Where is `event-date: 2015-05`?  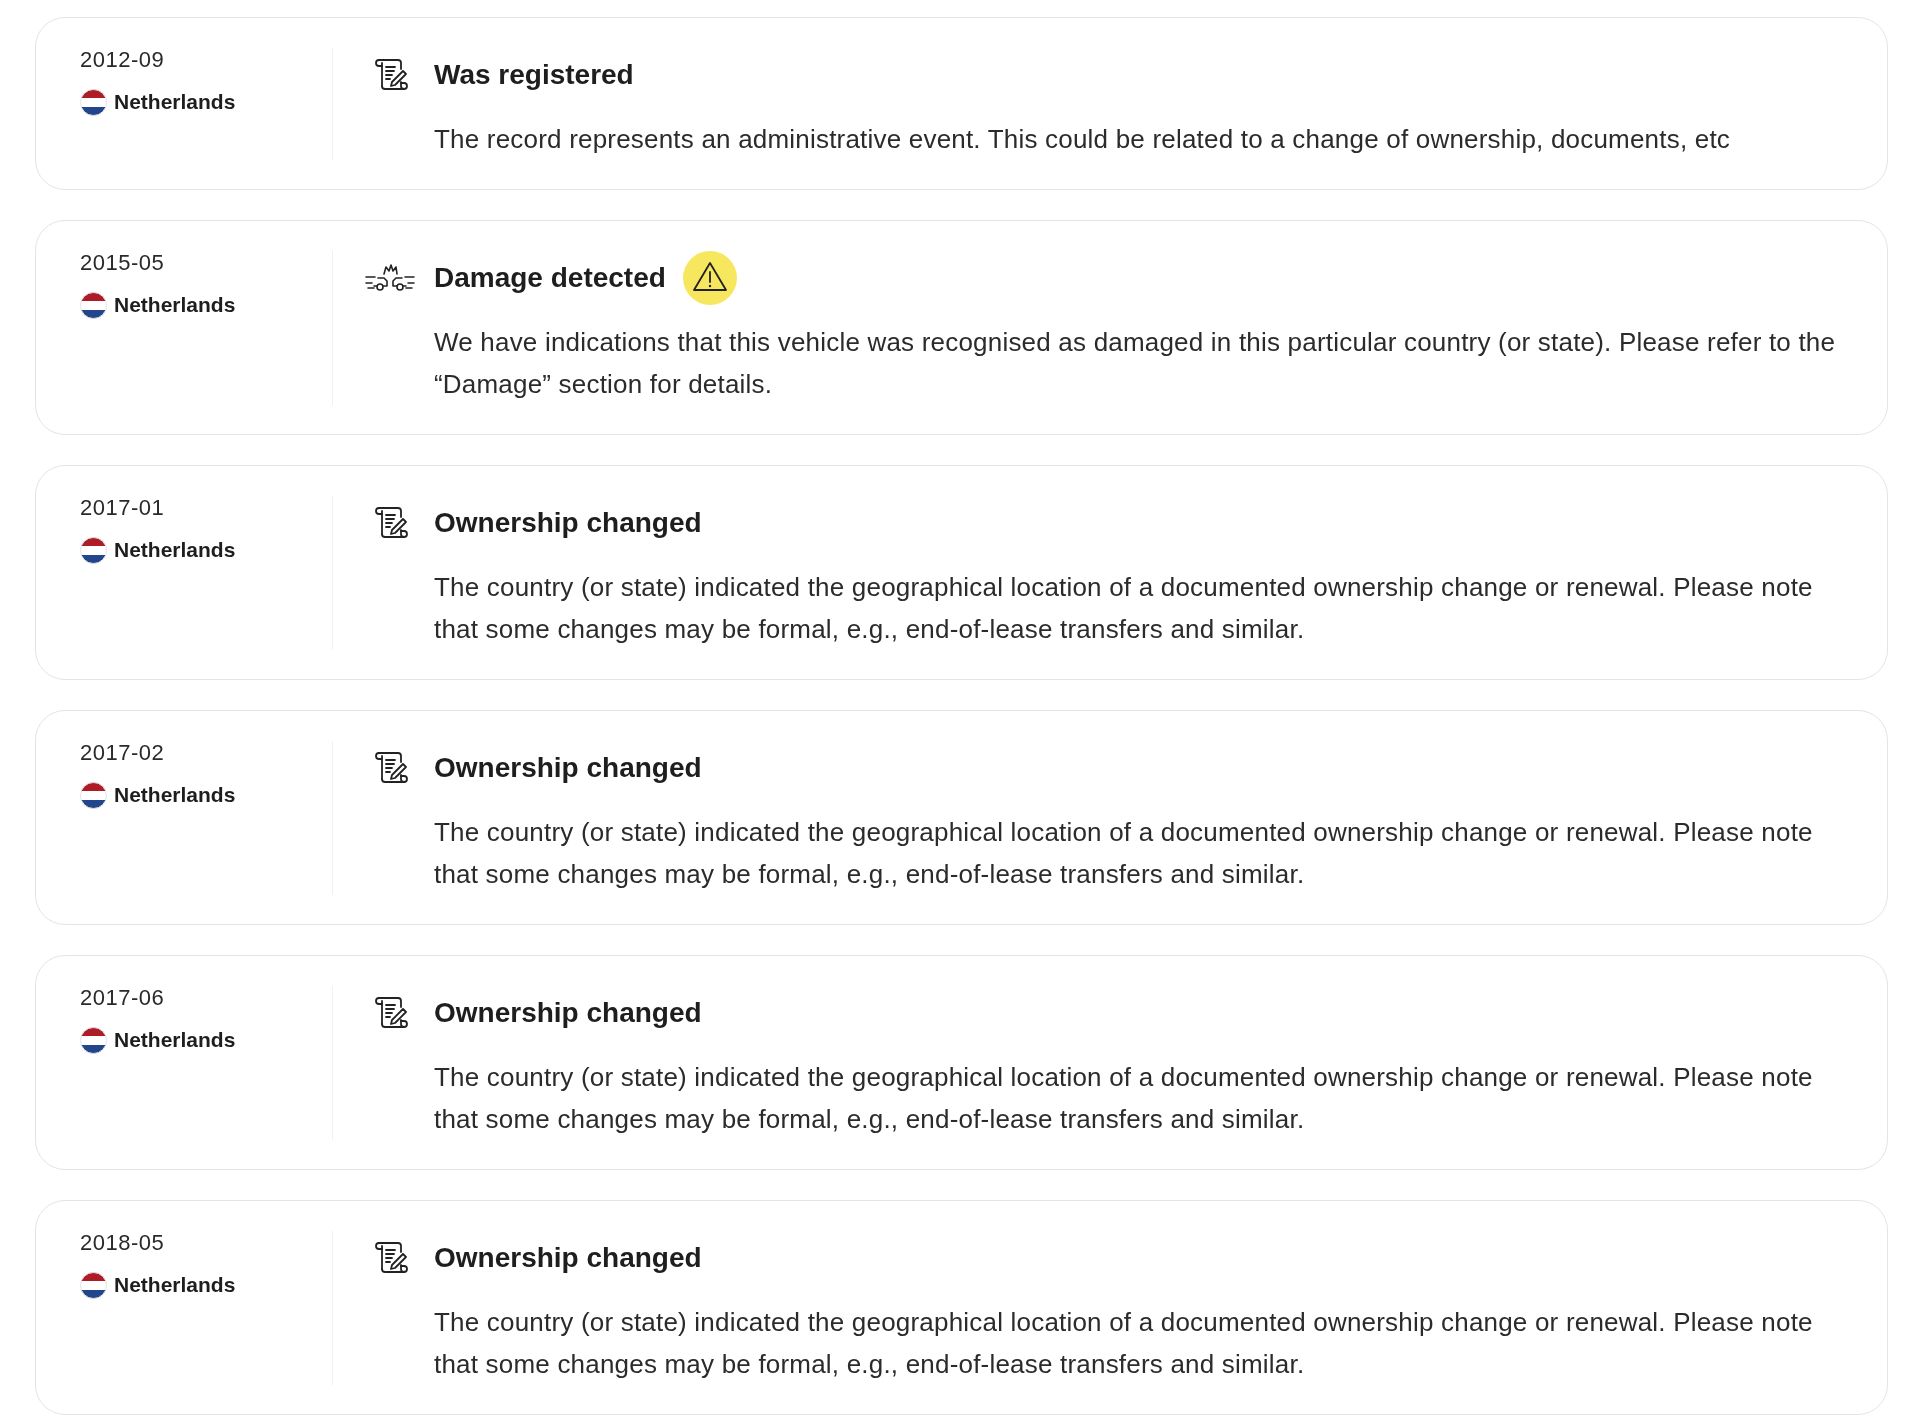 event-date: 2015-05 is located at coordinates (123, 263).